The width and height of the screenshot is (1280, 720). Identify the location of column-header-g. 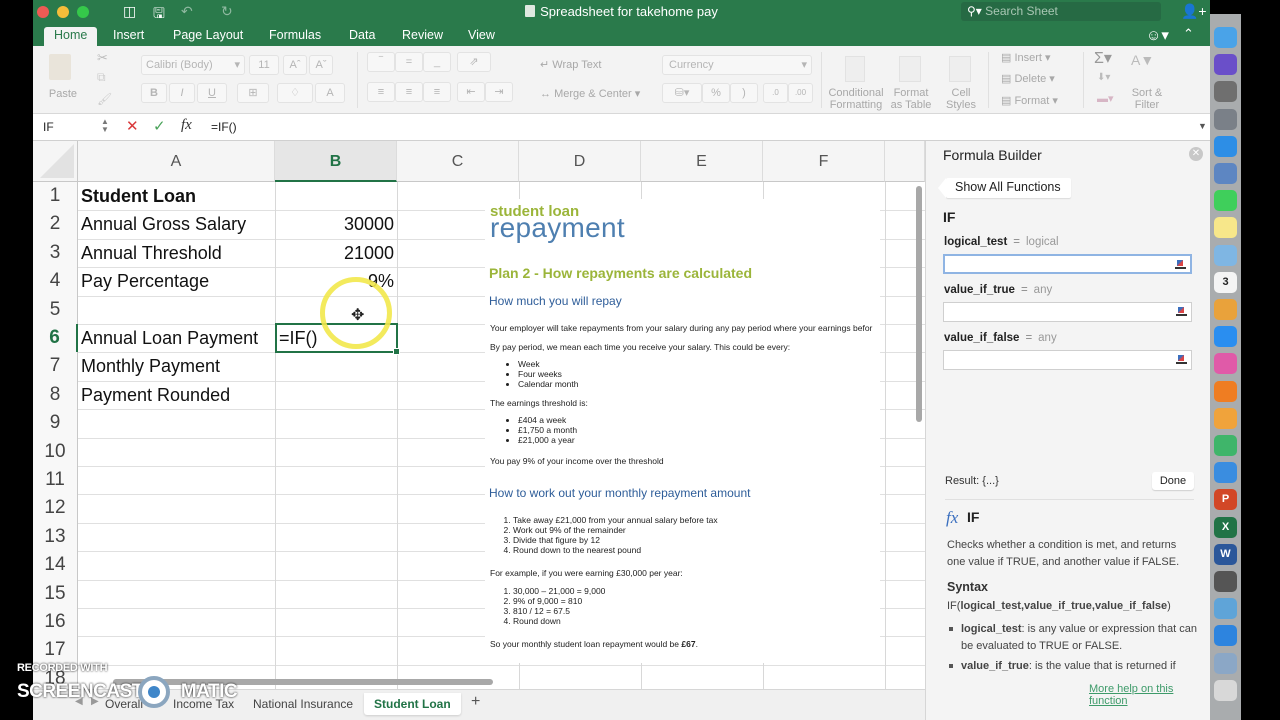
(905, 161).